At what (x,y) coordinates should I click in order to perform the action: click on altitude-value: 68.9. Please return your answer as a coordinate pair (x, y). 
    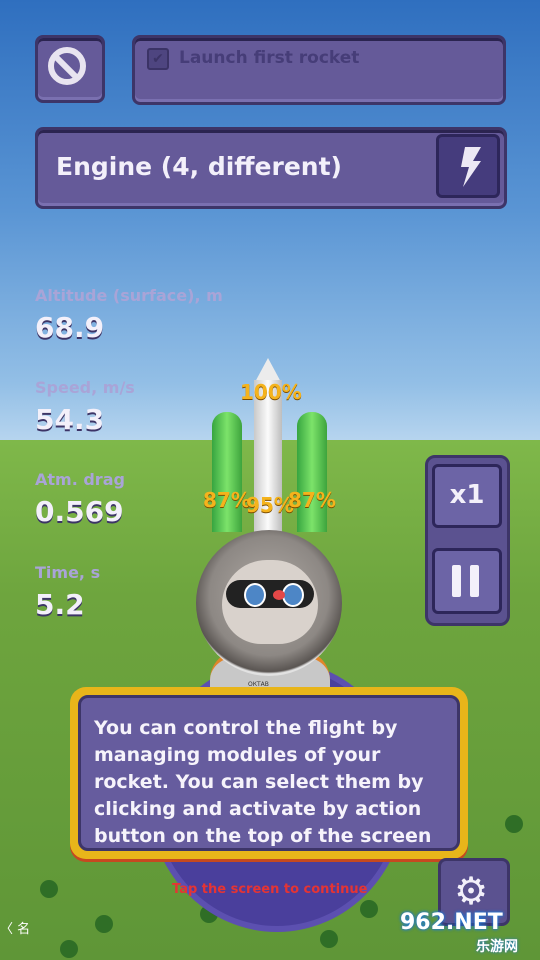
    Looking at the image, I should click on (70, 327).